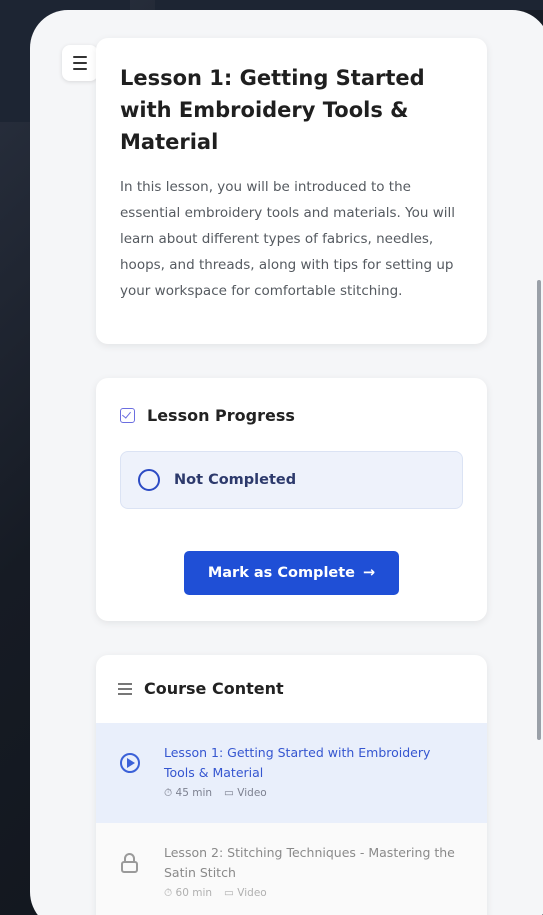  I want to click on clock-icon-duration: ⏱ 60 min, so click(188, 893).